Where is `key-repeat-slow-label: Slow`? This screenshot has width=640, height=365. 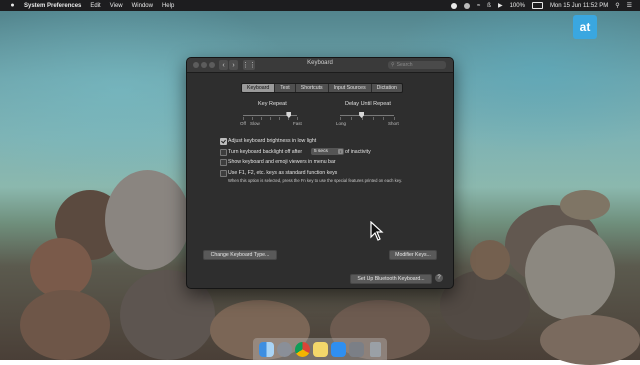 key-repeat-slow-label: Slow is located at coordinates (255, 123).